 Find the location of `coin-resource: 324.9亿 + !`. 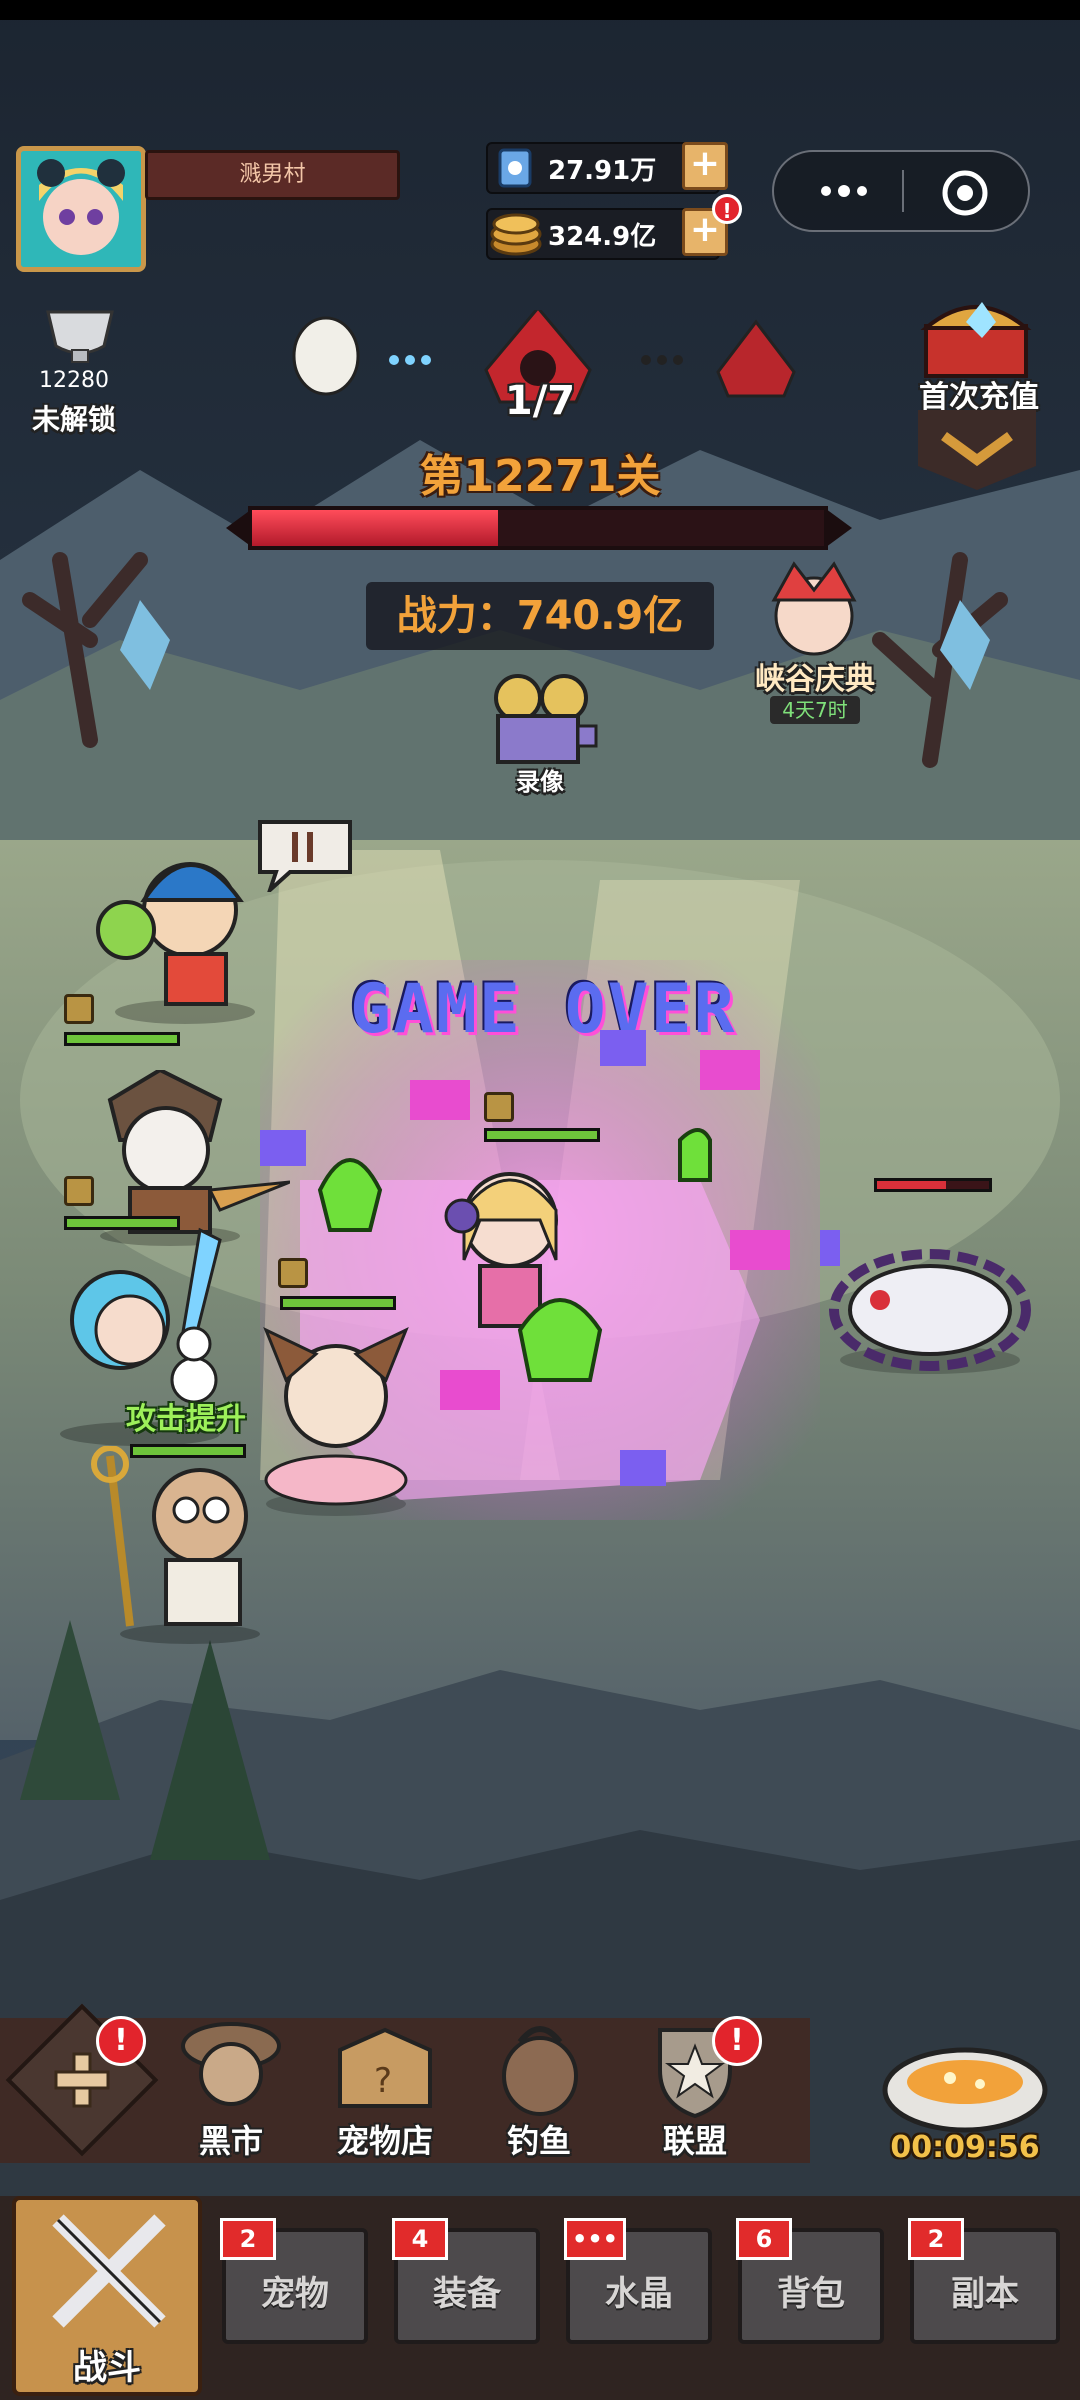

coin-resource: 324.9亿 + ! is located at coordinates (614, 227).